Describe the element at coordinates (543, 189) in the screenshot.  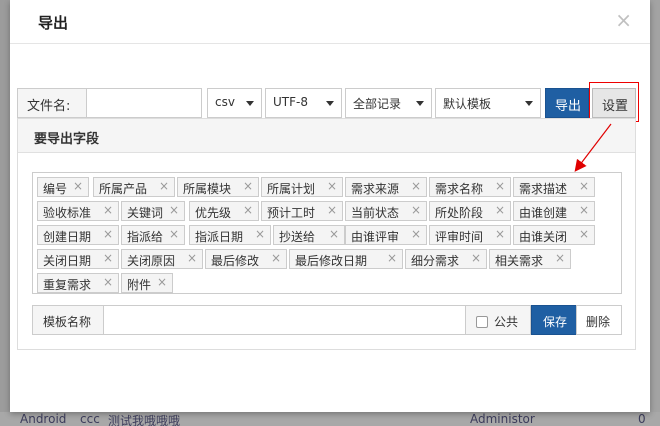
I see `field-chip-label: 需求描述` at that location.